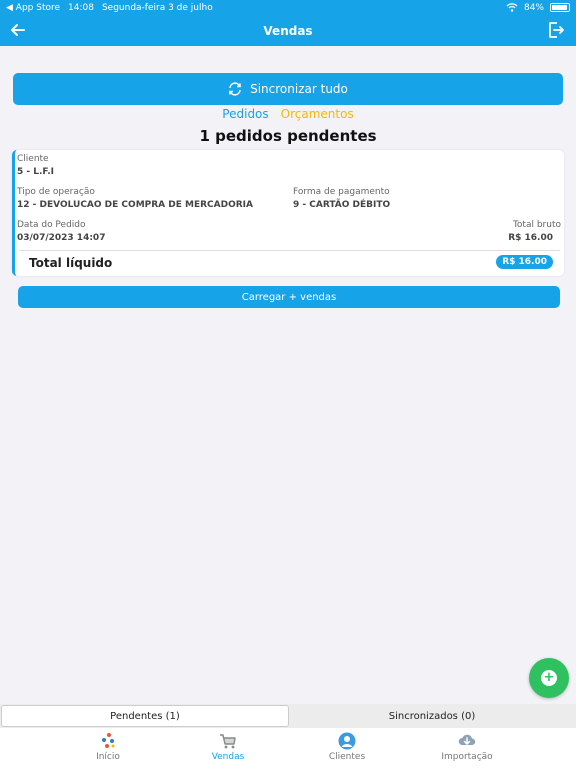 This screenshot has width=576, height=768. I want to click on user-icon, so click(347, 741).